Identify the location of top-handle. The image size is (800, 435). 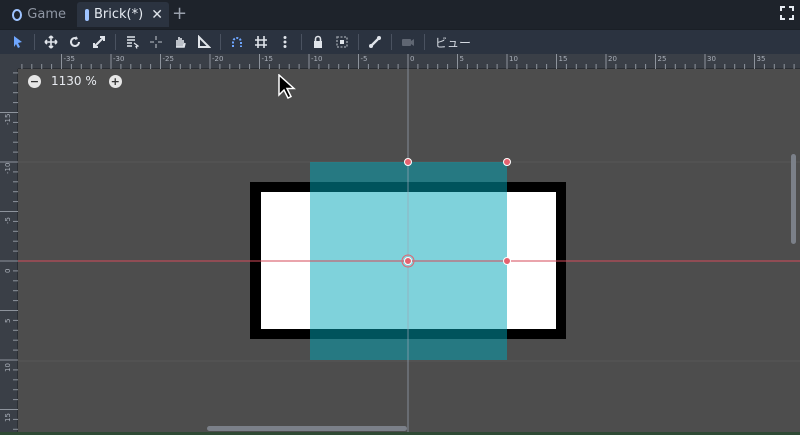
(408, 162).